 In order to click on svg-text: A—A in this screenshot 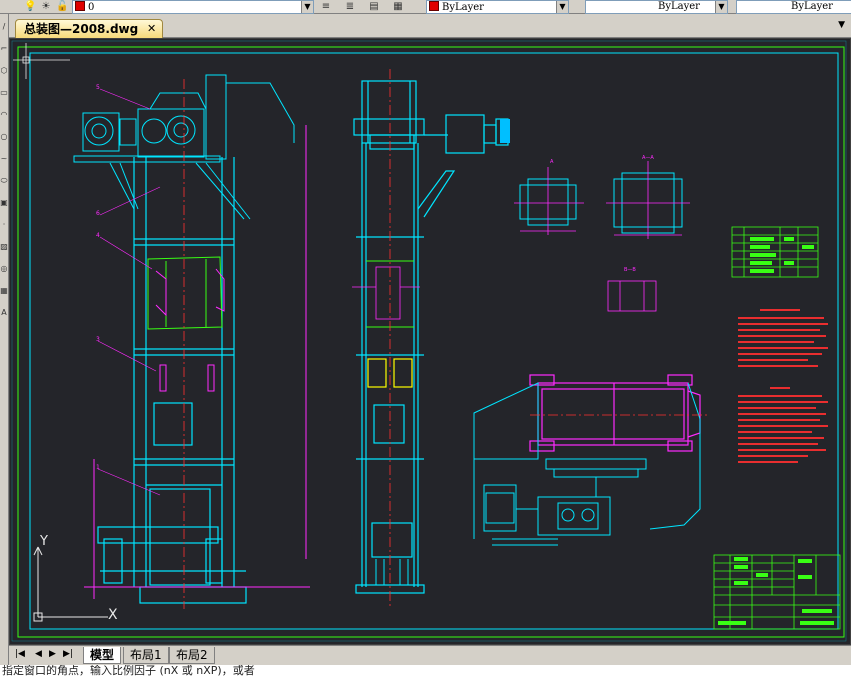, I will do `click(648, 158)`.